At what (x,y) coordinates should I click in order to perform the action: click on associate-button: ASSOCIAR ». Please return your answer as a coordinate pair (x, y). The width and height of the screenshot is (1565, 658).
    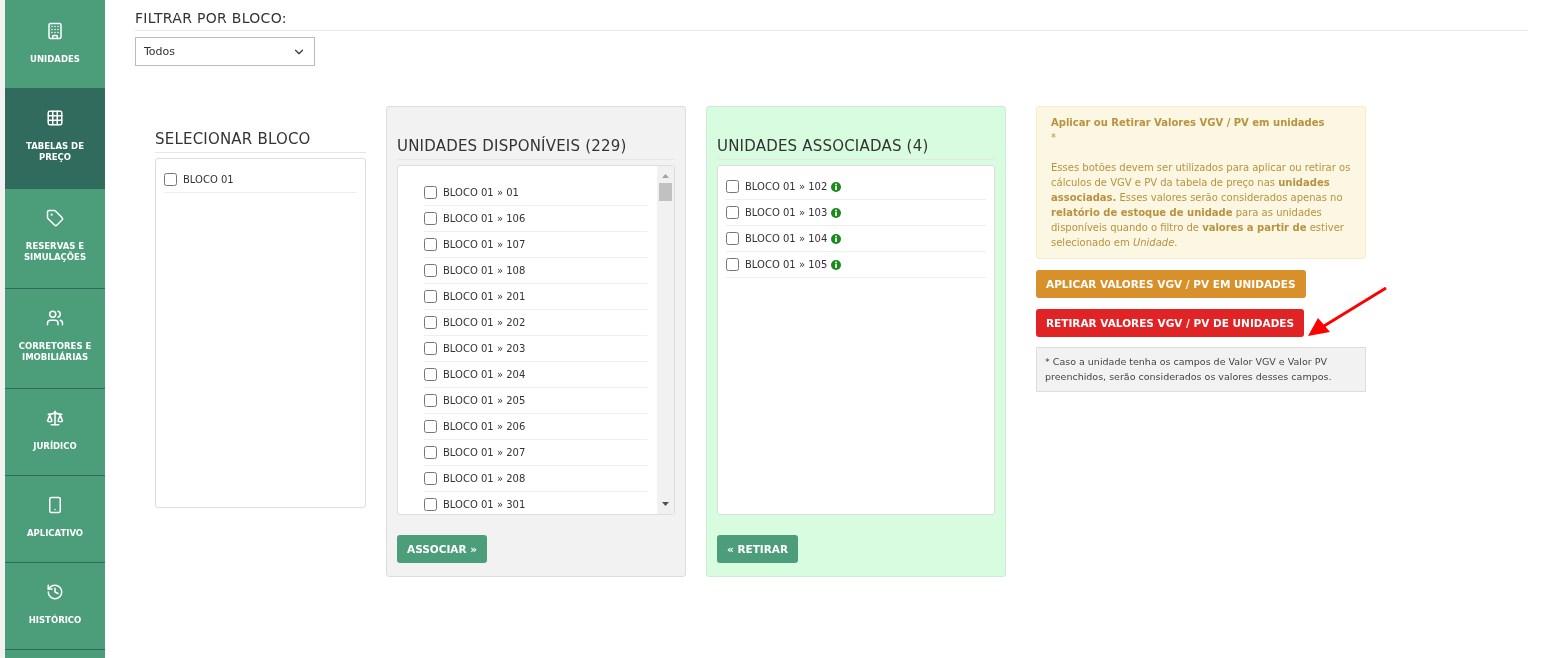
    Looking at the image, I should click on (442, 549).